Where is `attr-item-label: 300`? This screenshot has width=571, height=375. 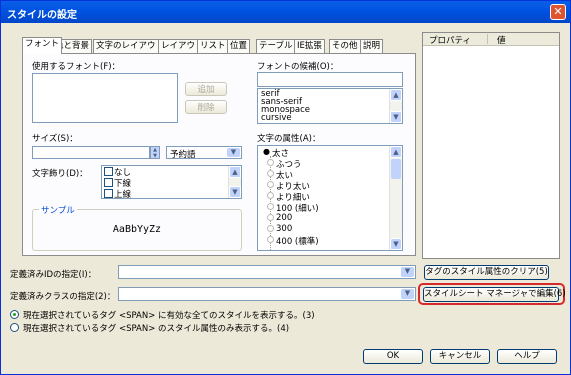
attr-item-label: 300 is located at coordinates (284, 229).